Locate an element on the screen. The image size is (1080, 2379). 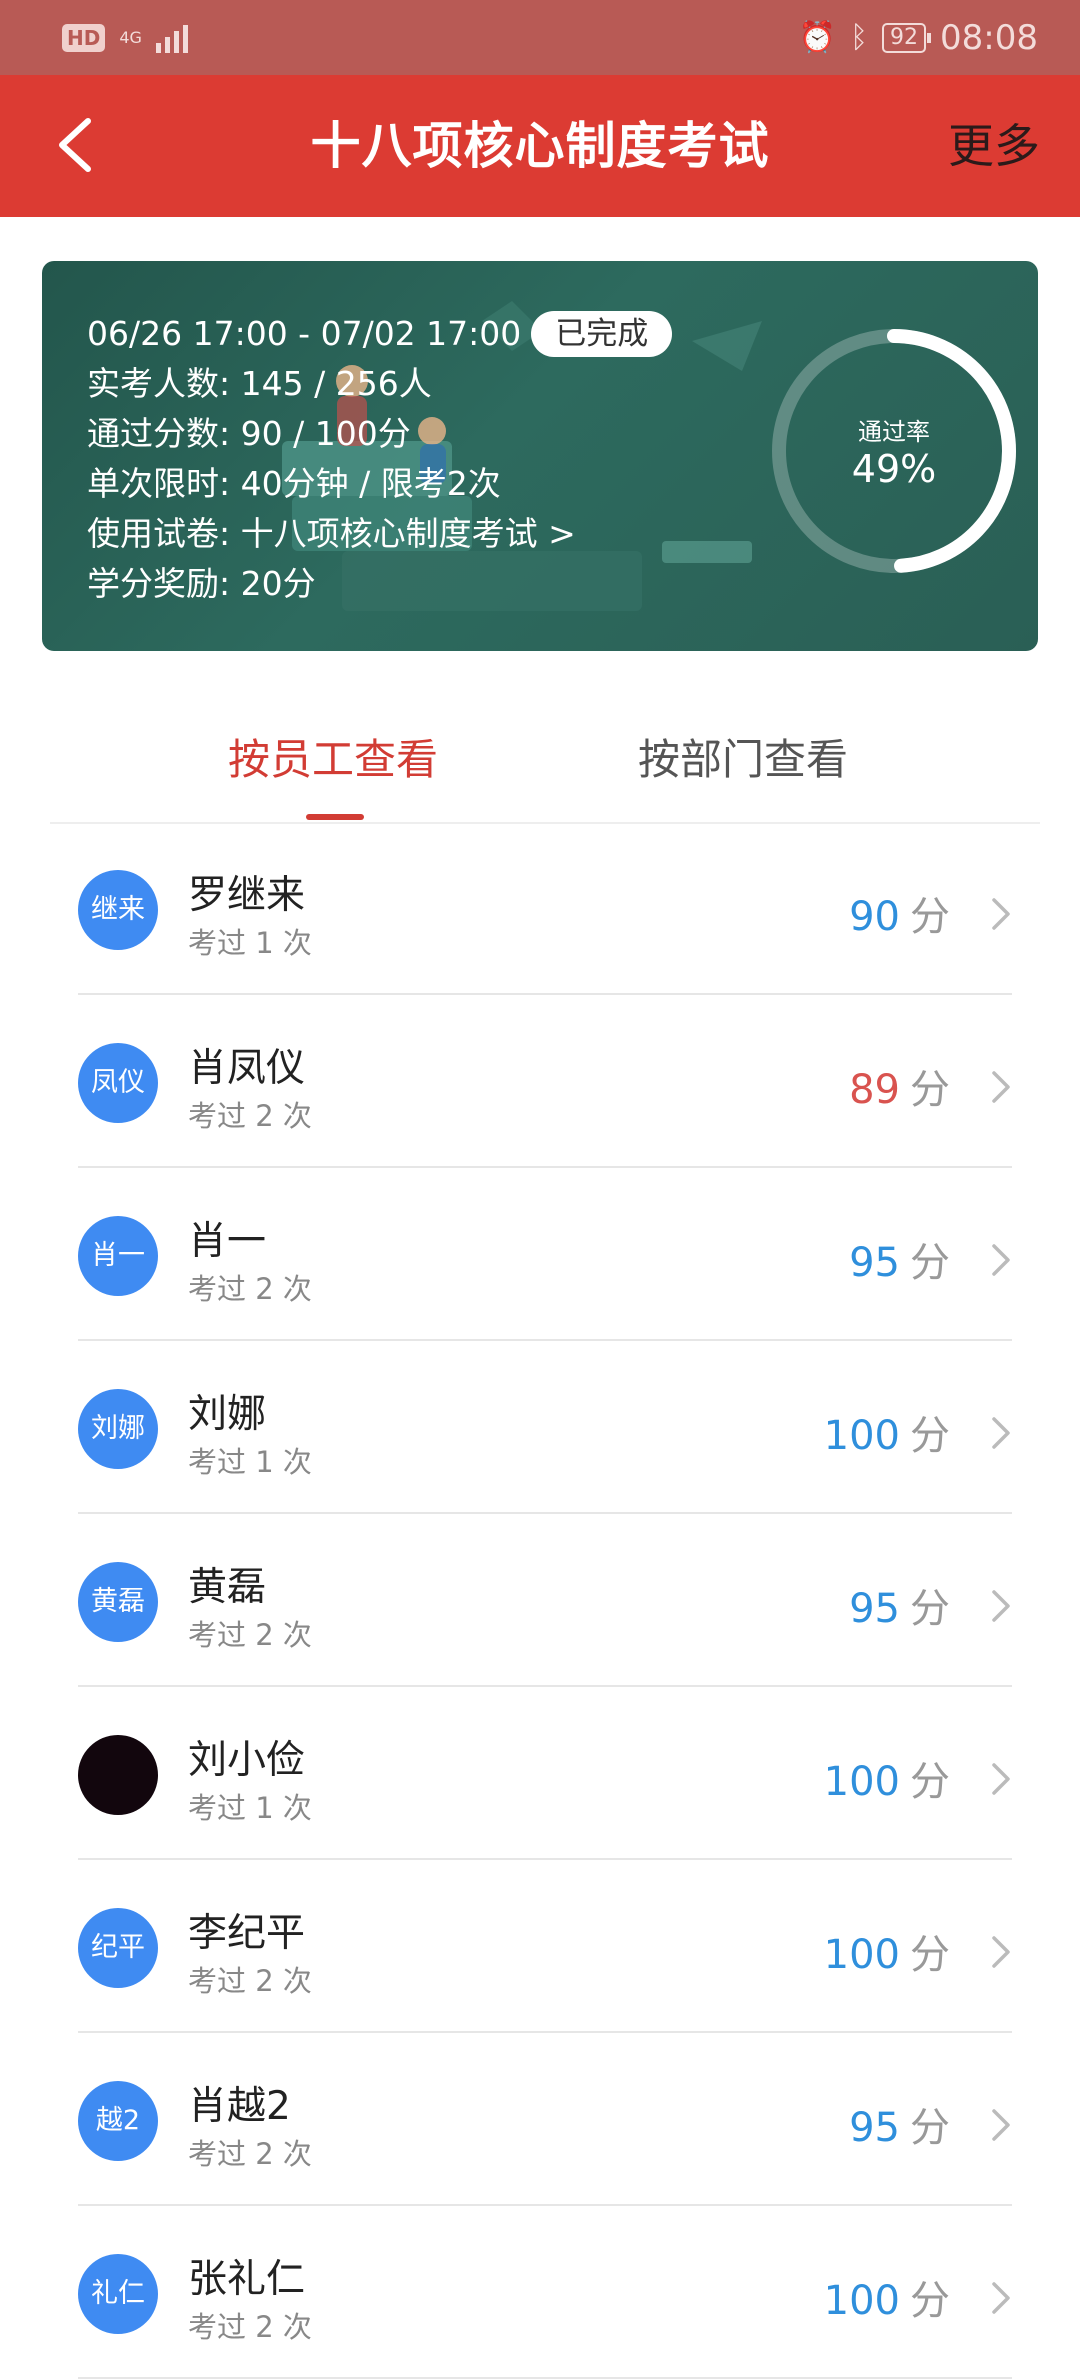
exam-date-range: 06/26 17:00 - 07/02 17:00 is located at coordinates (304, 333).